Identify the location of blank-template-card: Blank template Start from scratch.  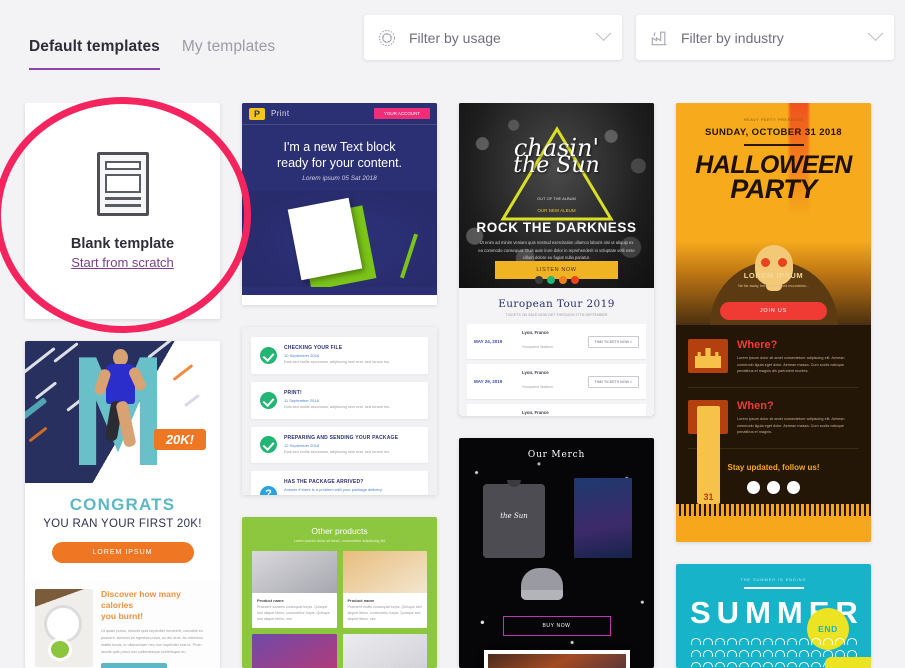
(122, 211).